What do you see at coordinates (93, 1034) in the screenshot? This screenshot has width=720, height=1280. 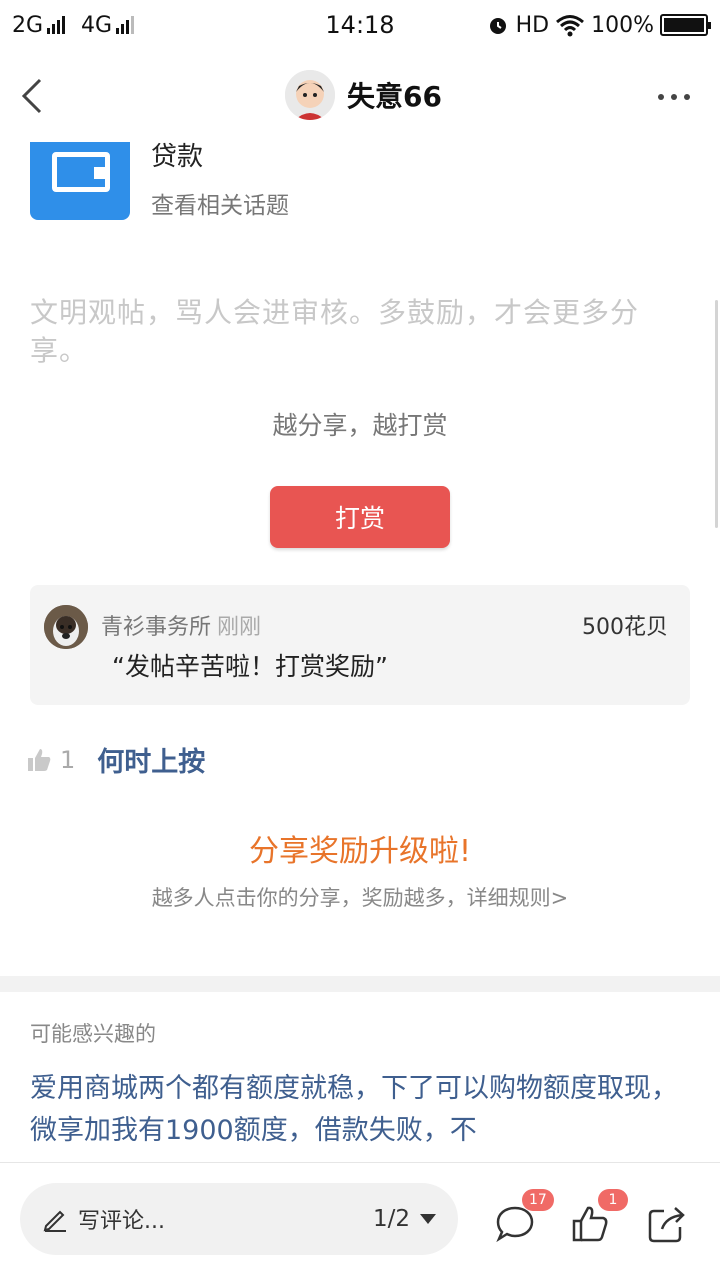 I see `interest-label: 可能感兴趣的` at bounding box center [93, 1034].